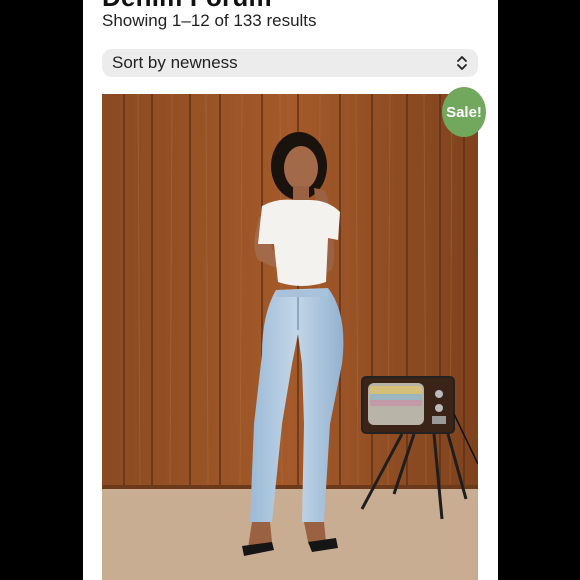 This screenshot has width=580, height=580. What do you see at coordinates (209, 20) in the screenshot?
I see `result-count: Showing 1–12 of 133 results` at bounding box center [209, 20].